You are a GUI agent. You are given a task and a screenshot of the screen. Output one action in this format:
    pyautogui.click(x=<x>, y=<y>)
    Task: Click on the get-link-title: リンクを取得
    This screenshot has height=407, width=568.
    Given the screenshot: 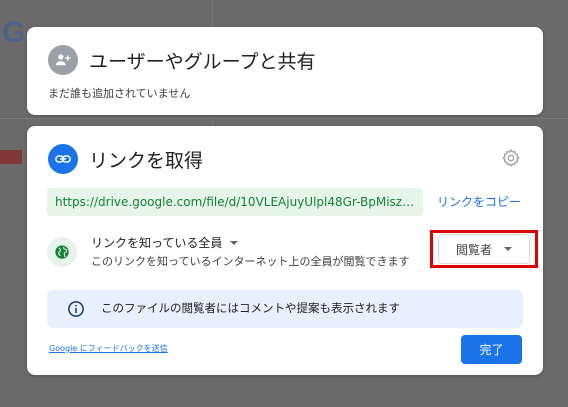 What is the action you would take?
    pyautogui.click(x=146, y=161)
    